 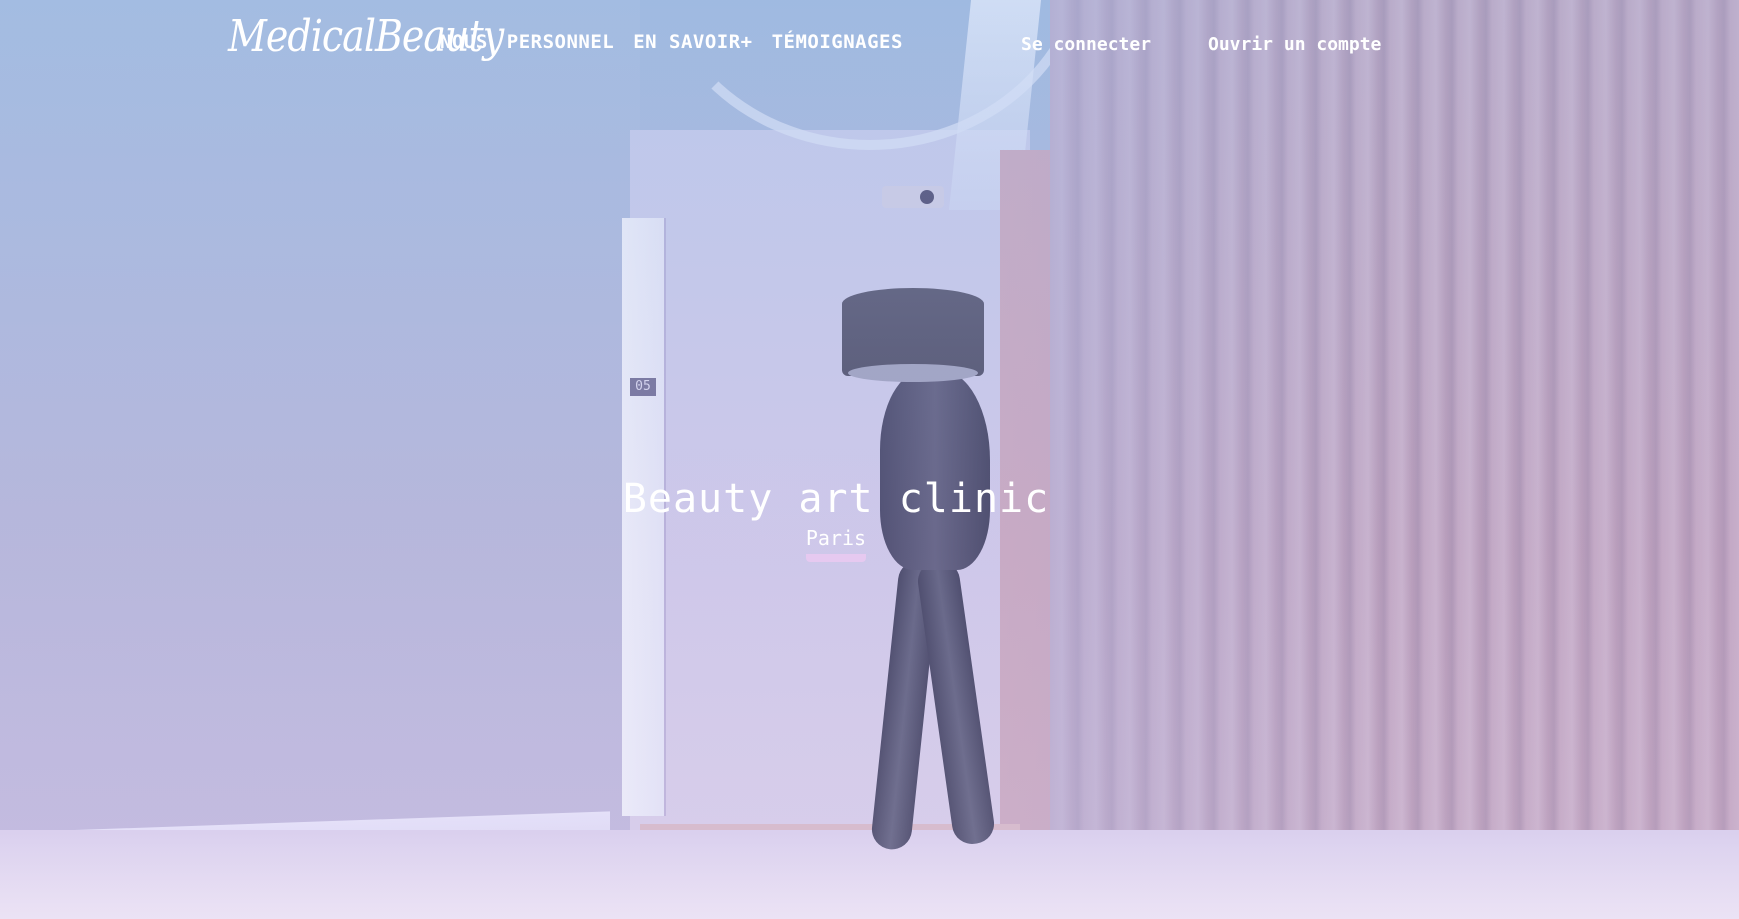 What do you see at coordinates (836, 544) in the screenshot?
I see `hero-subtitle: Paris` at bounding box center [836, 544].